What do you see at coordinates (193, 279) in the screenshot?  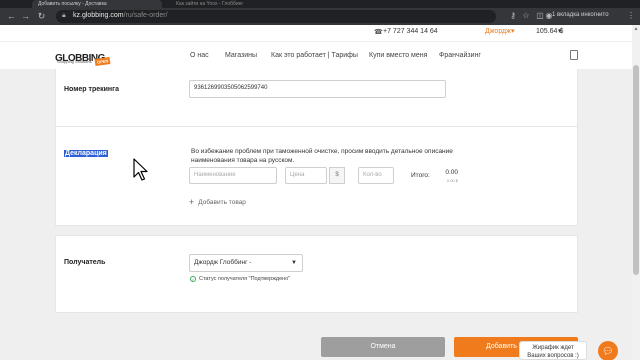 I see `check-circle-icon: ✓` at bounding box center [193, 279].